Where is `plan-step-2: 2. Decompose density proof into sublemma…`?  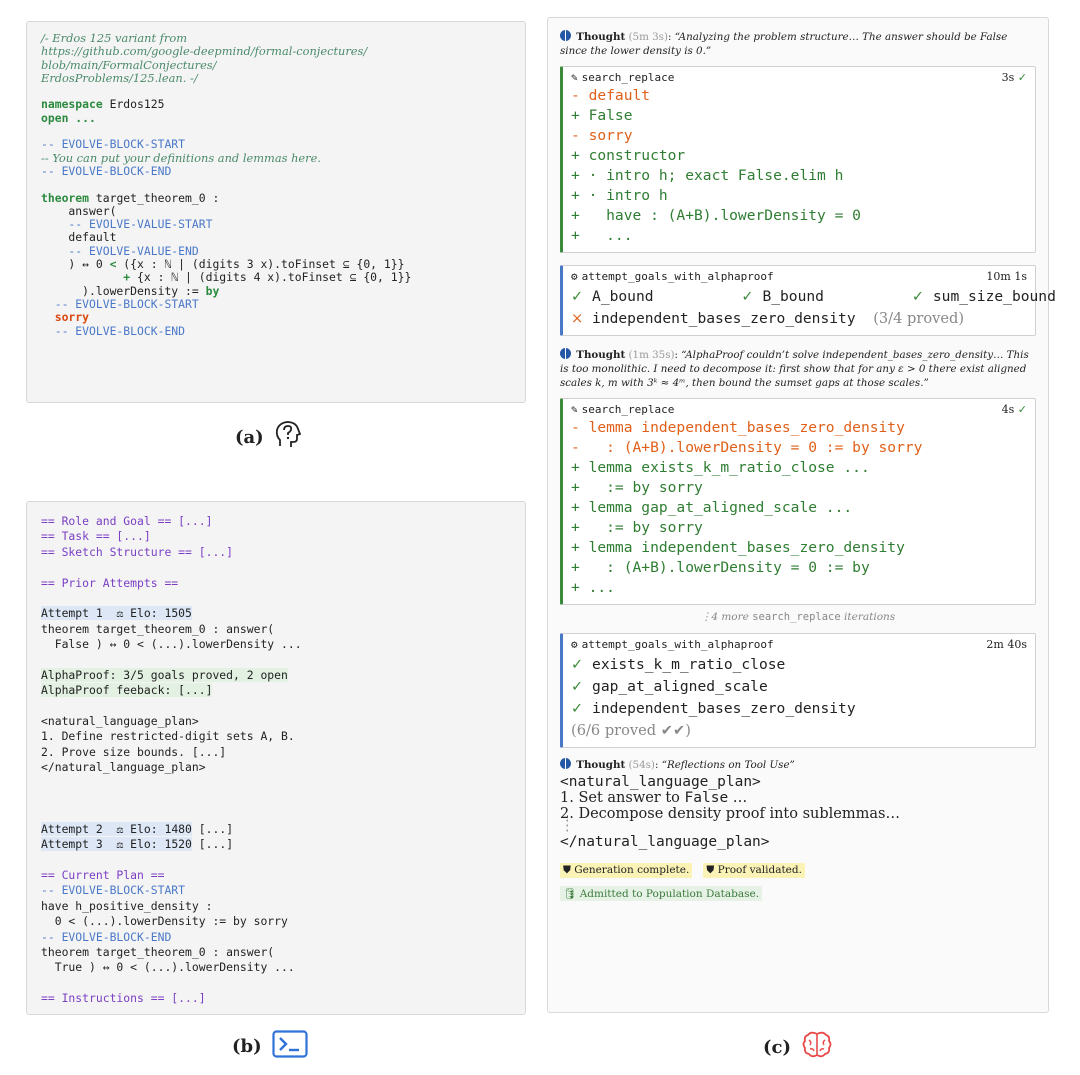 plan-step-2: 2. Decompose density proof into sublemma… is located at coordinates (730, 814).